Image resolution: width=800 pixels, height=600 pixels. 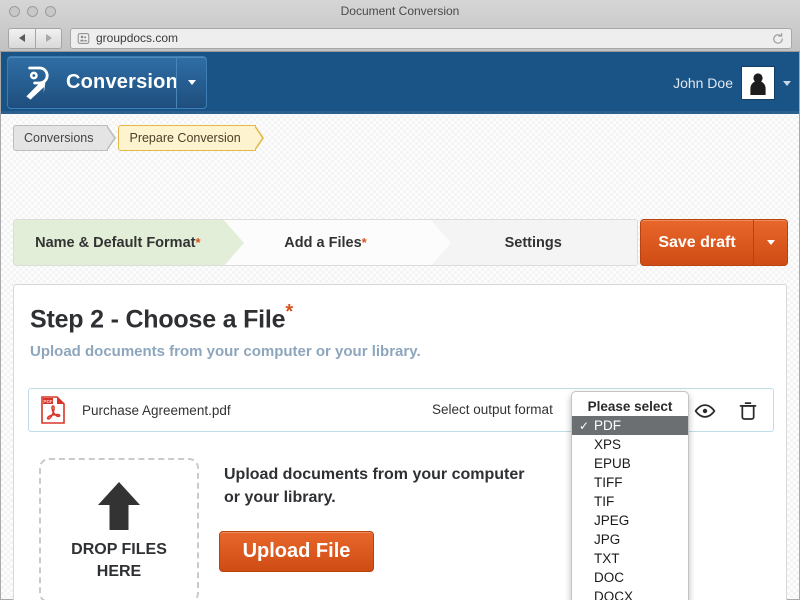 I want to click on dropdown-option-label: TIF, so click(x=604, y=501).